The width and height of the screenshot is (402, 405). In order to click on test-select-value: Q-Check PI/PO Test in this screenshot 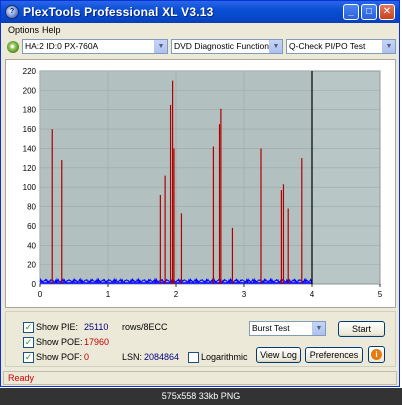, I will do `click(327, 46)`.